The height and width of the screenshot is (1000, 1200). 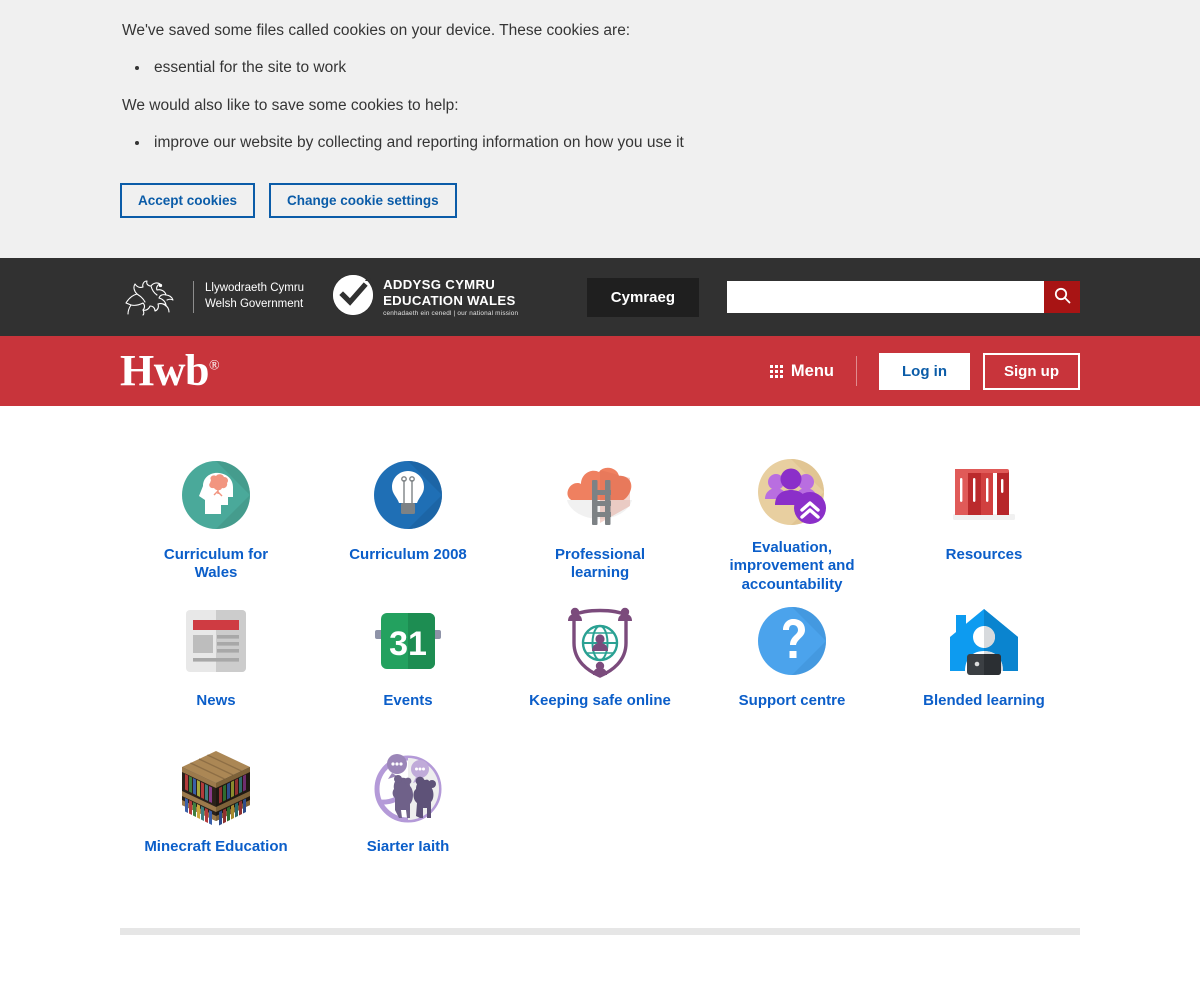 I want to click on tile-label: Events, so click(x=408, y=700).